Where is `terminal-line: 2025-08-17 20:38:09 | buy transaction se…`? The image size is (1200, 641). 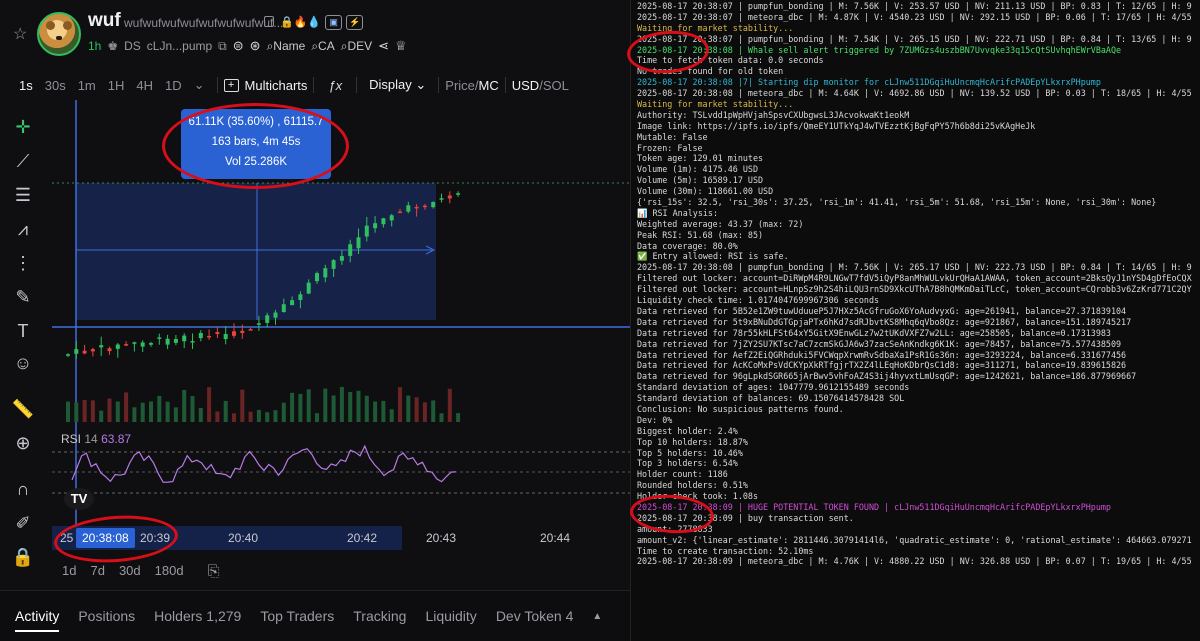 terminal-line: 2025-08-17 20:38:09 | buy transaction se… is located at coordinates (745, 517).